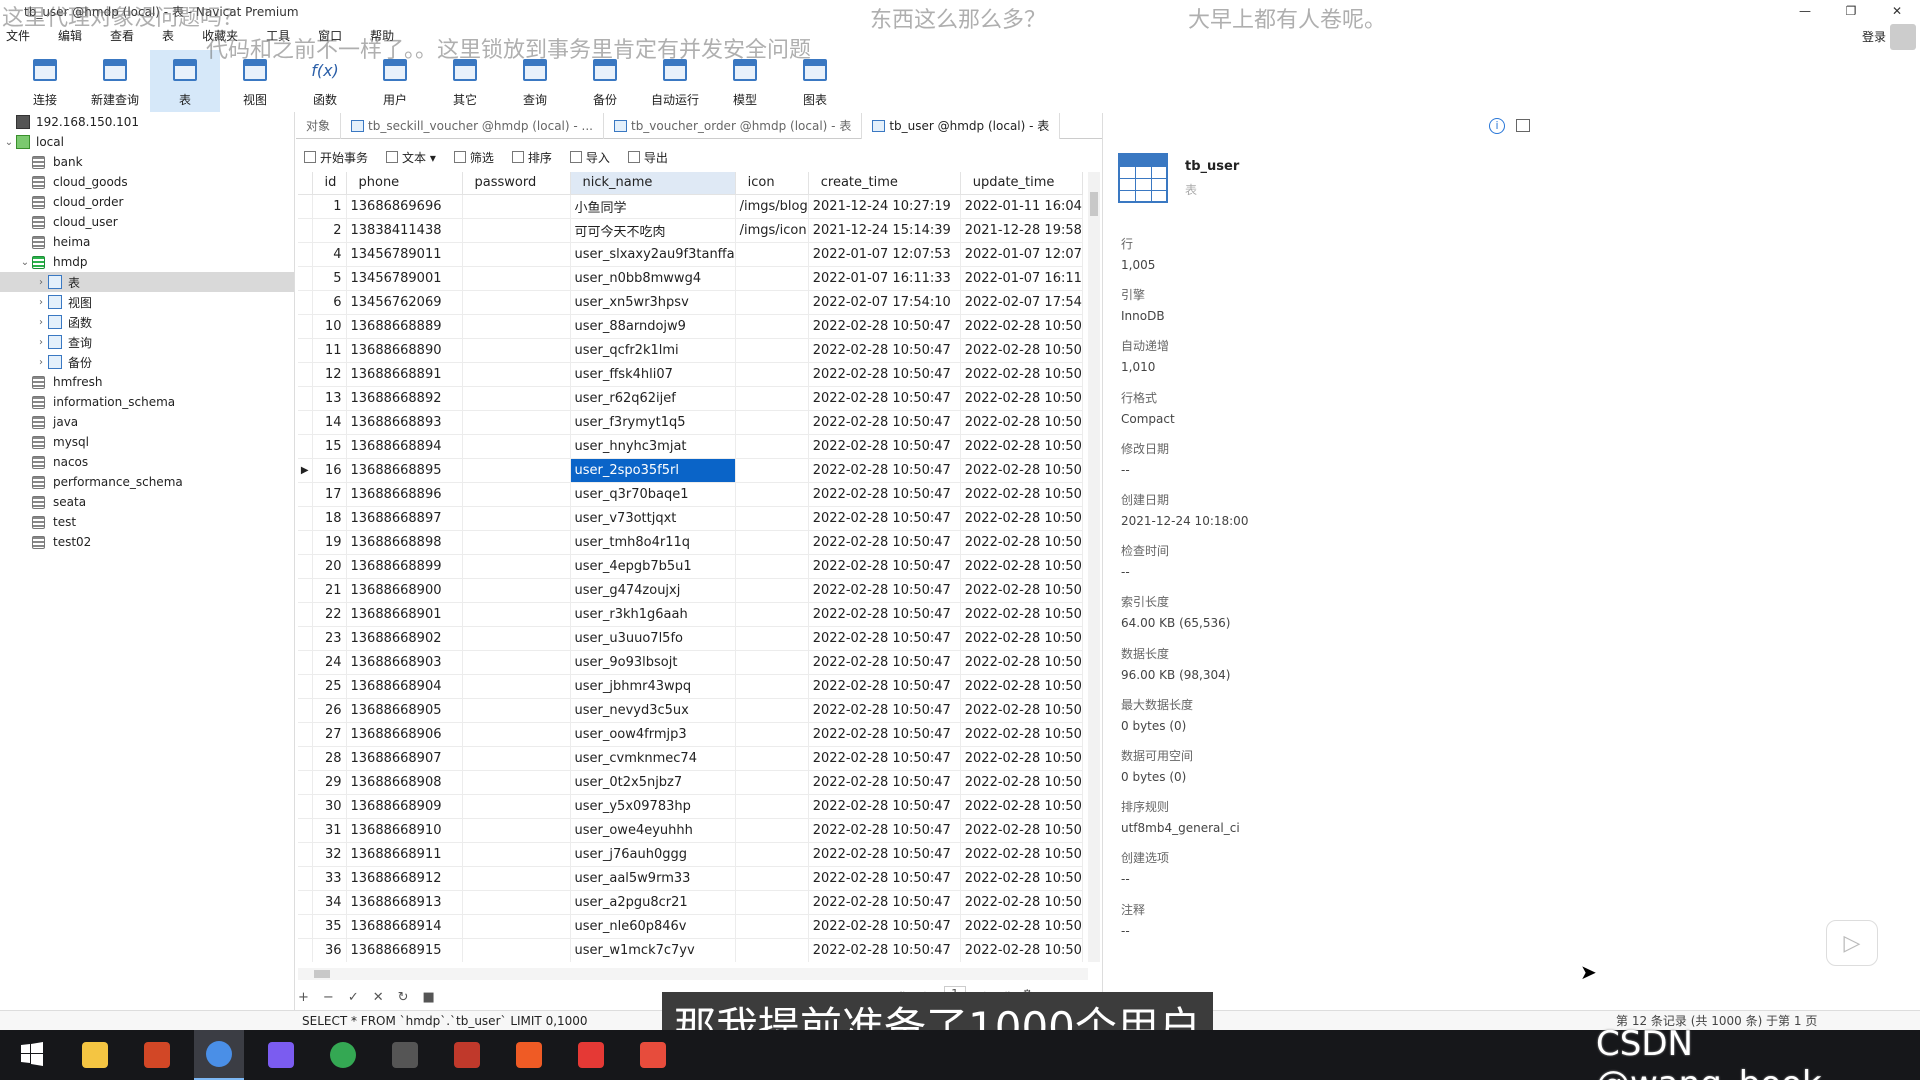  What do you see at coordinates (329, 614) in the screenshot?
I see `cell-id: 22` at bounding box center [329, 614].